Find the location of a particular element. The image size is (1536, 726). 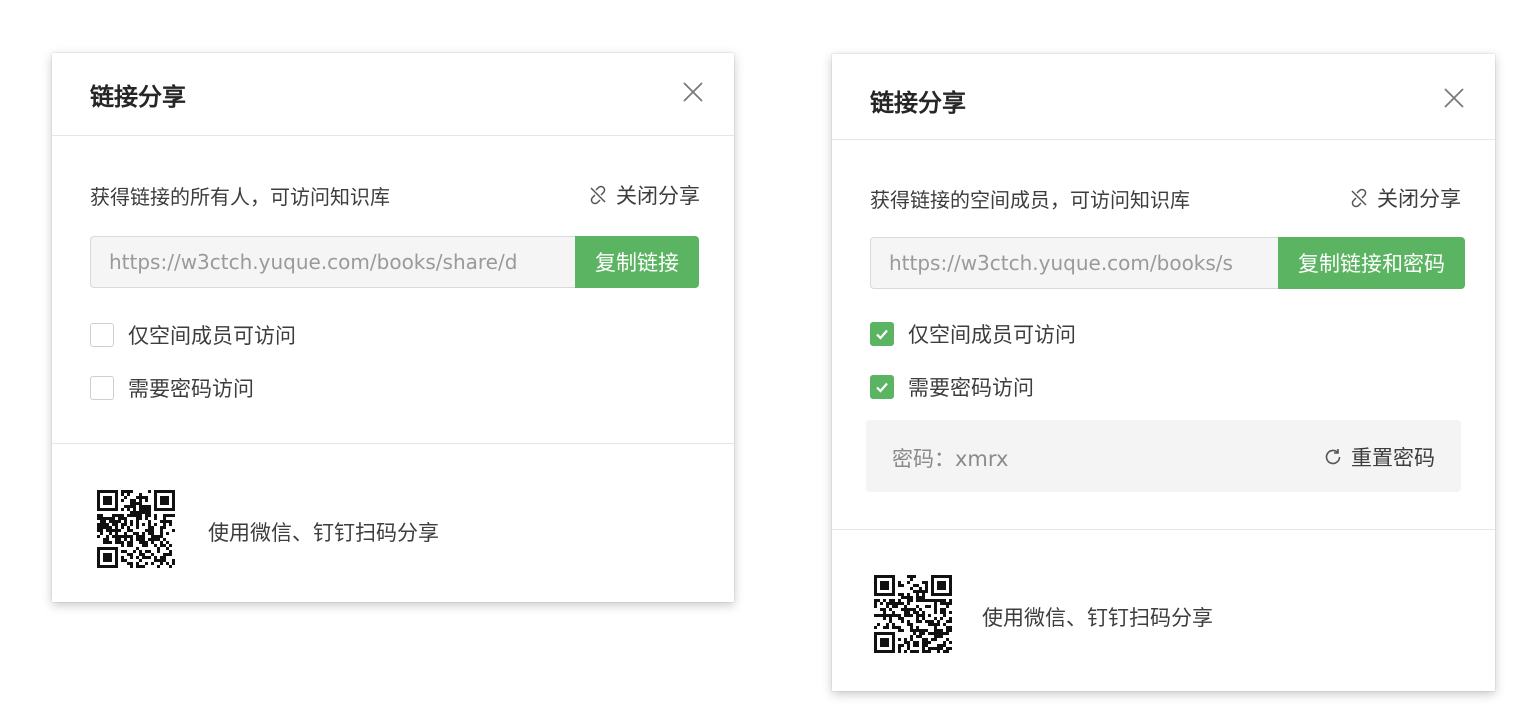

share-link-row: 复制链接 is located at coordinates (394, 262).